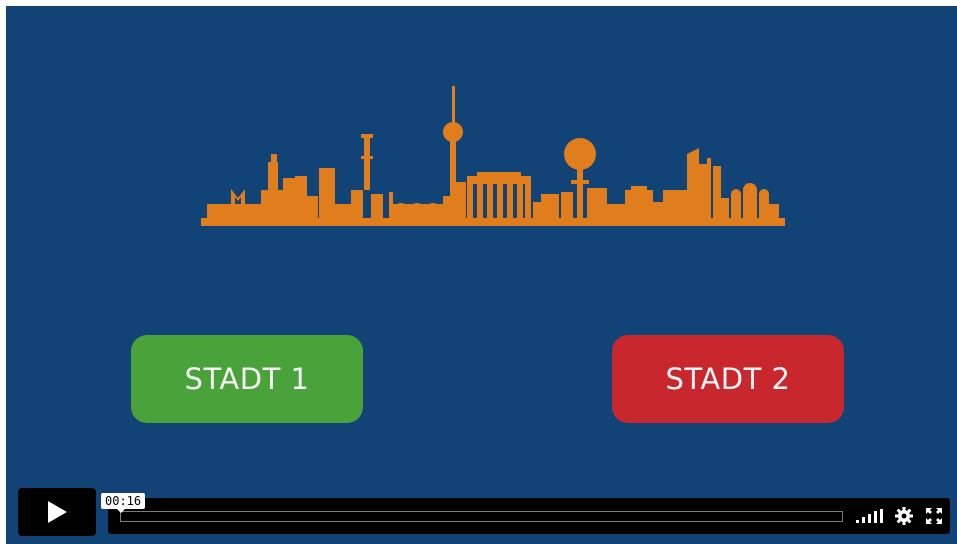  I want to click on progress-bar, so click(481, 516).